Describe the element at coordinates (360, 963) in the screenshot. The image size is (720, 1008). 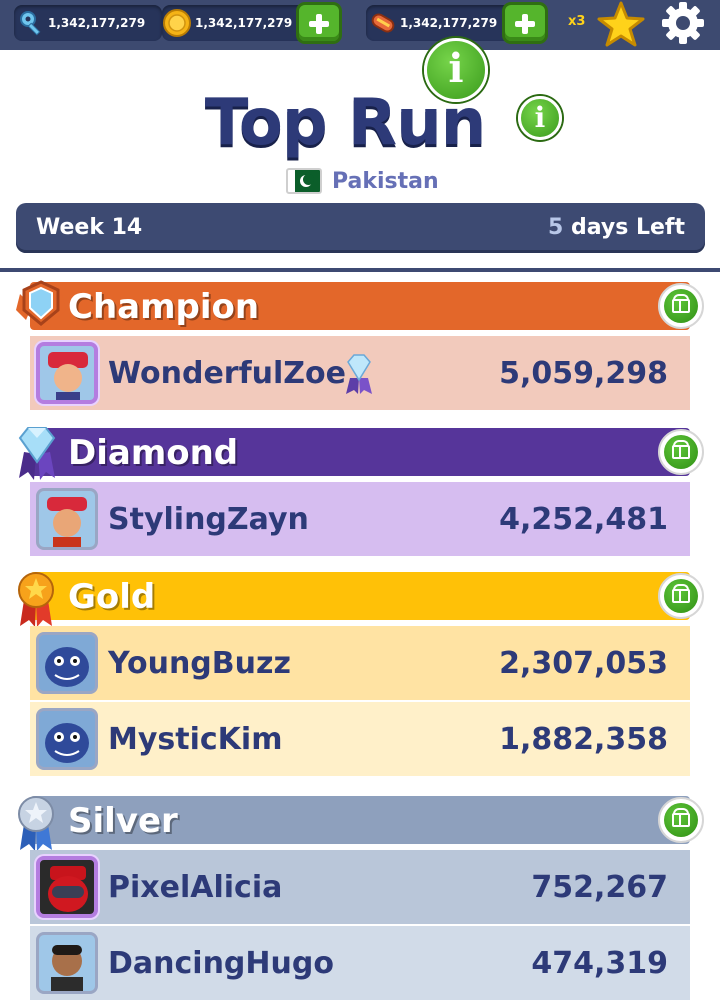
I see `table-row: DancingHugo 474,319` at that location.